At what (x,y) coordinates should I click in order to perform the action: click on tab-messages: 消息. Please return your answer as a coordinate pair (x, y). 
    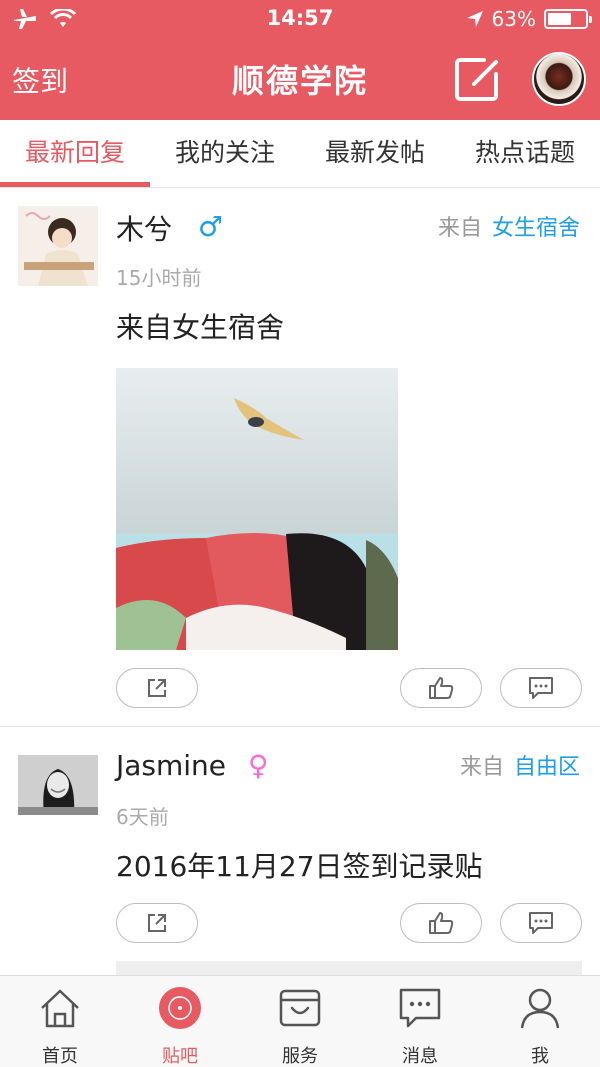
    Looking at the image, I should click on (420, 1021).